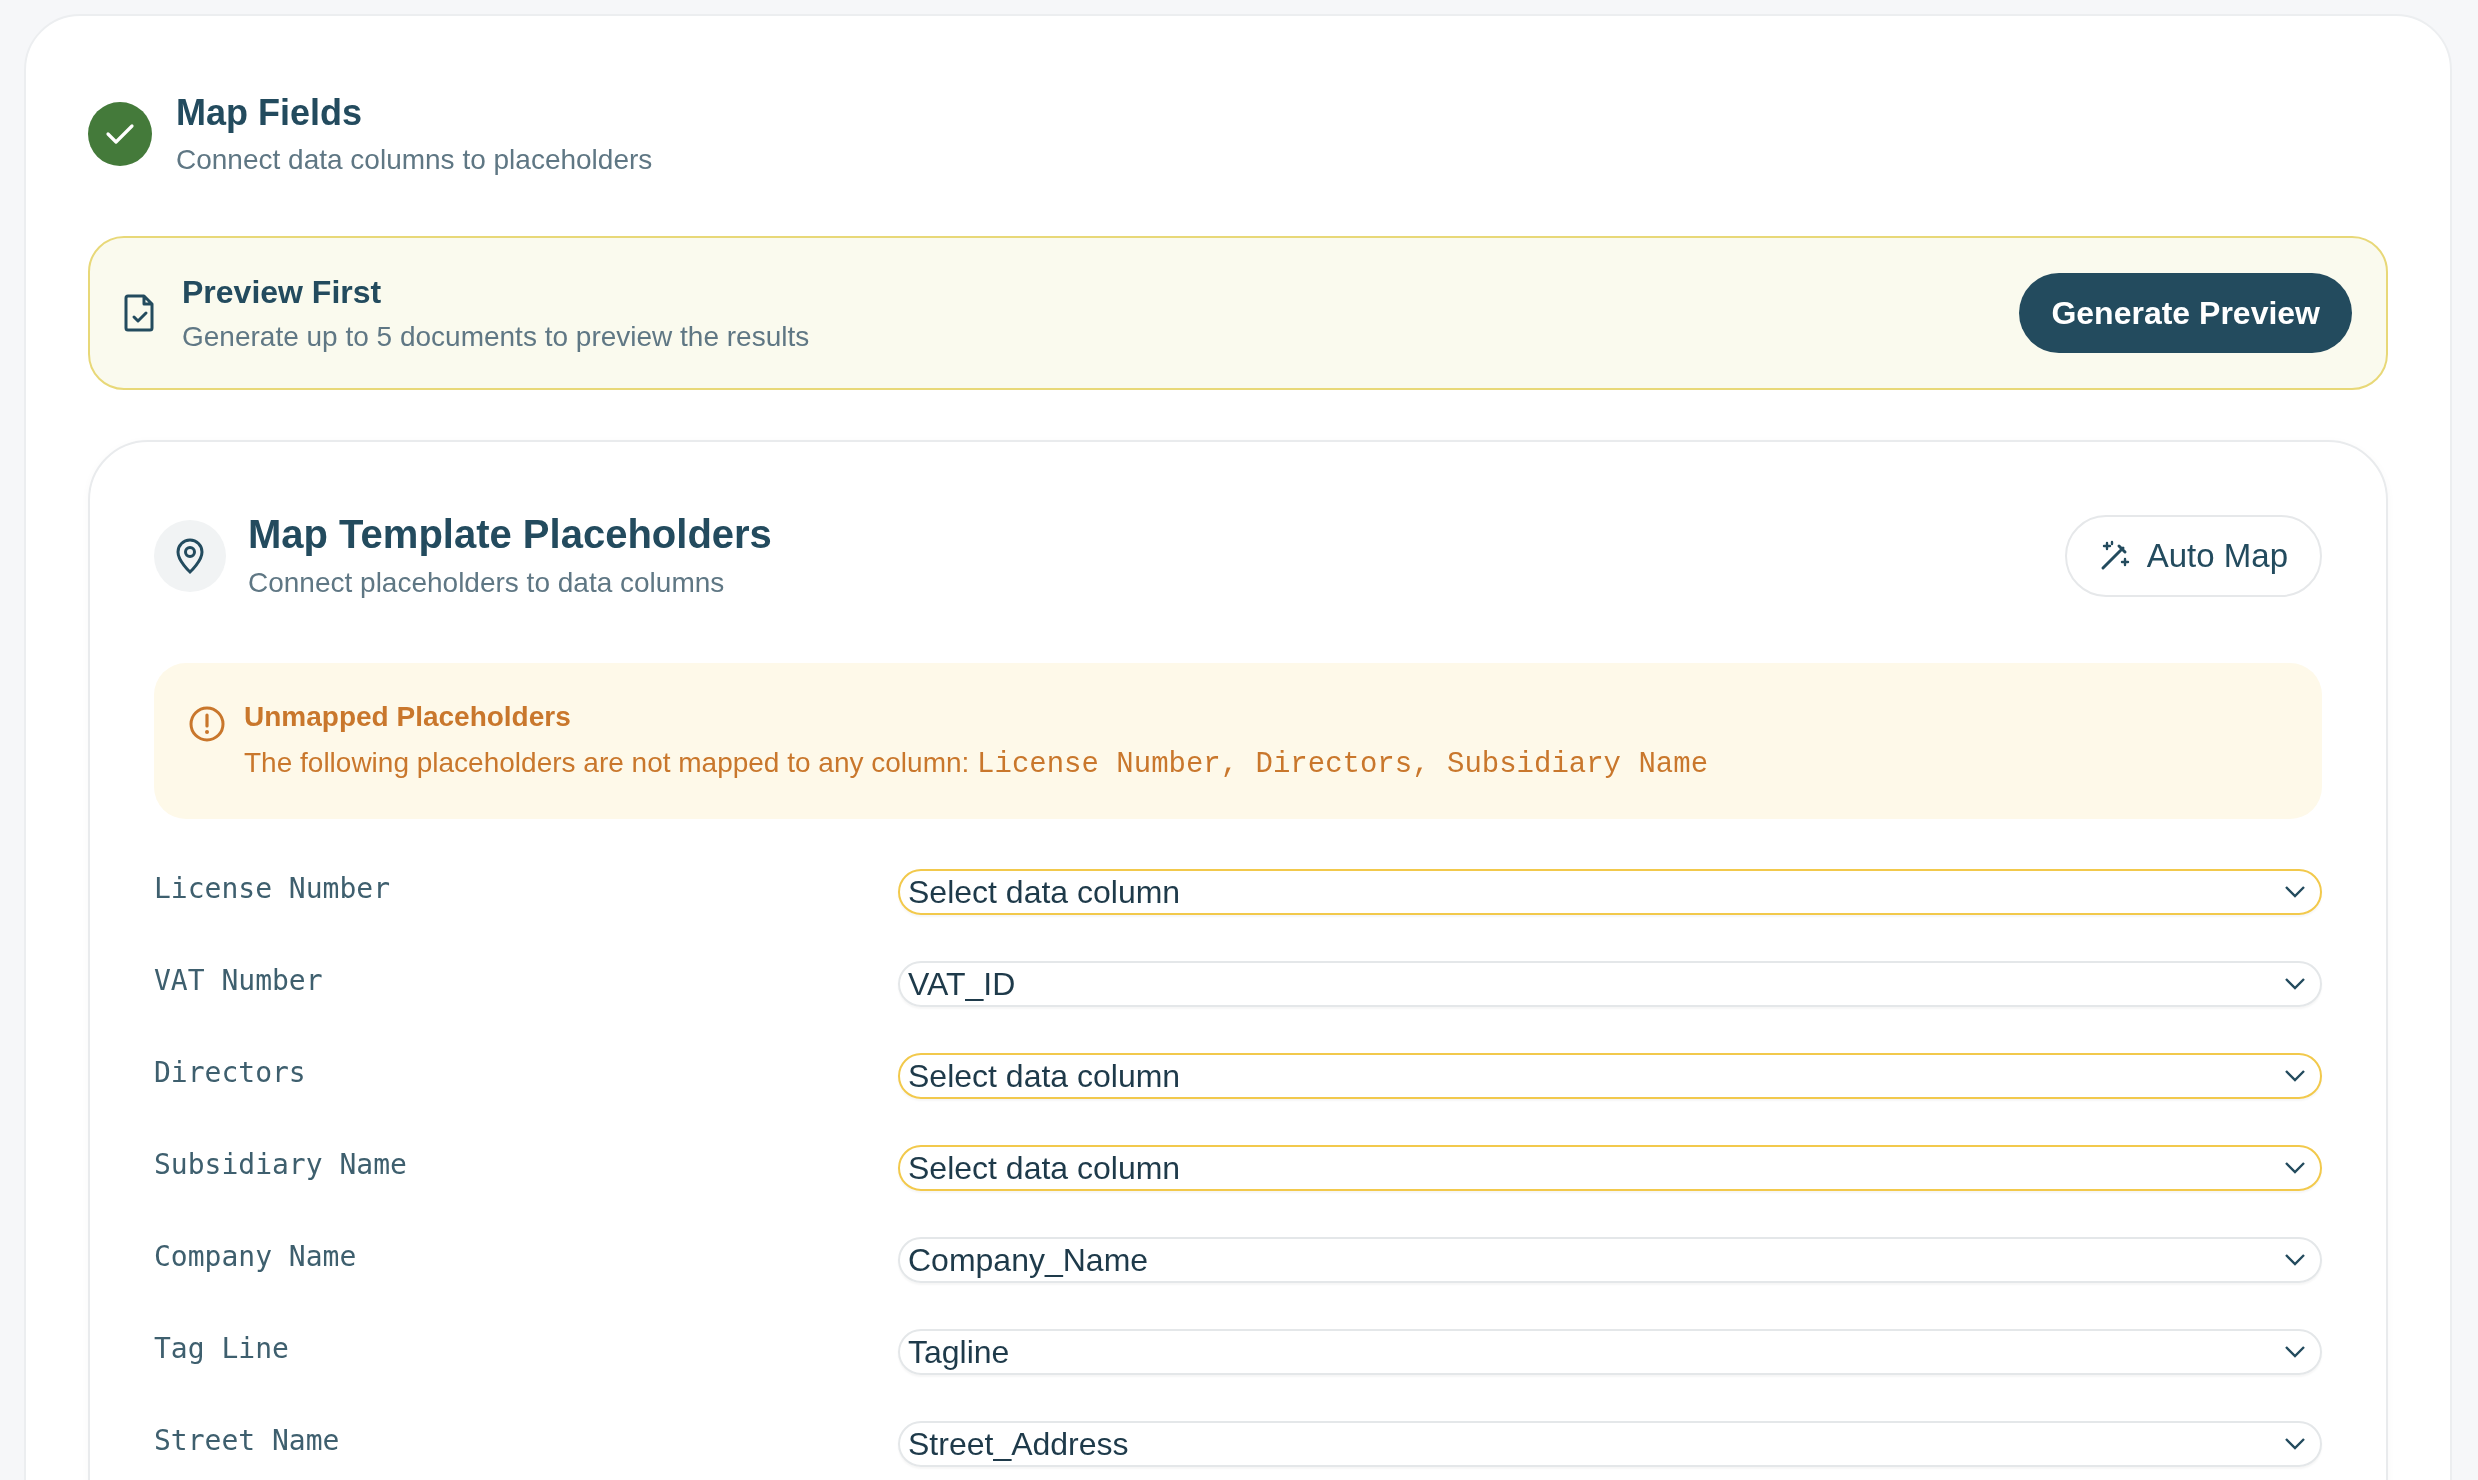 The image size is (2478, 1480). I want to click on placeholder-label: Subsidiary Name, so click(281, 1164).